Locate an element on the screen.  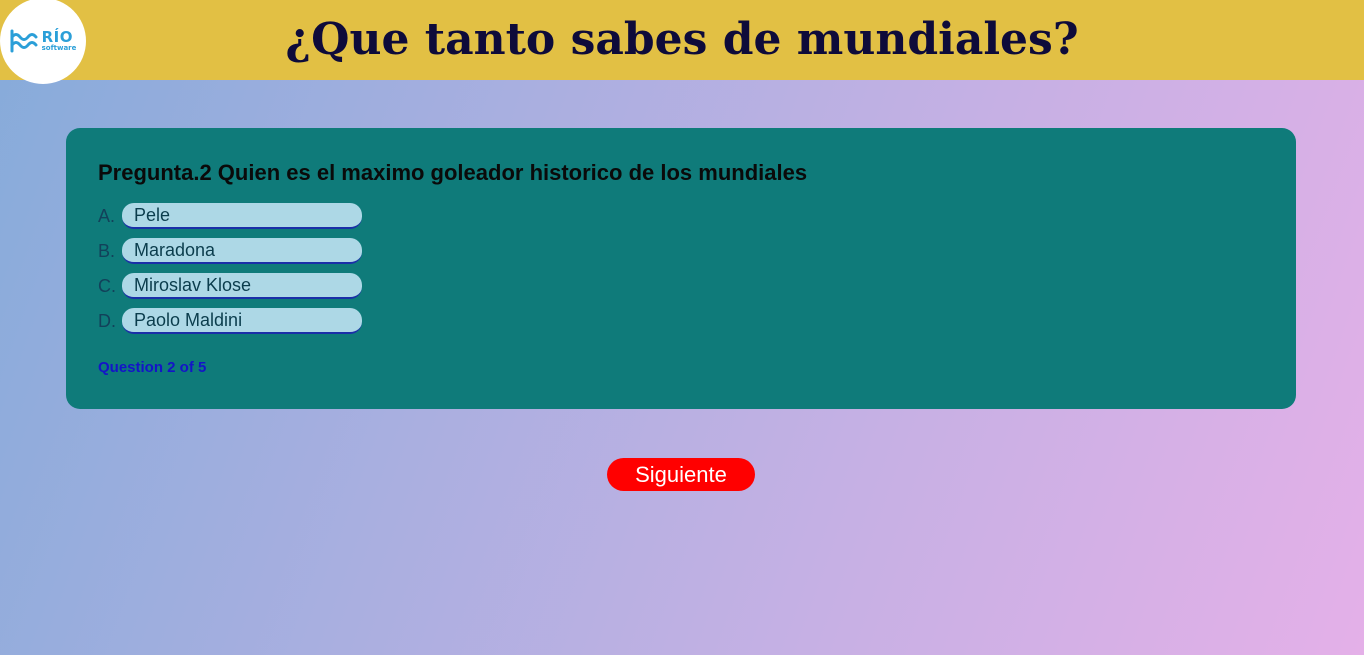
option-b: B. Maradona is located at coordinates (230, 251).